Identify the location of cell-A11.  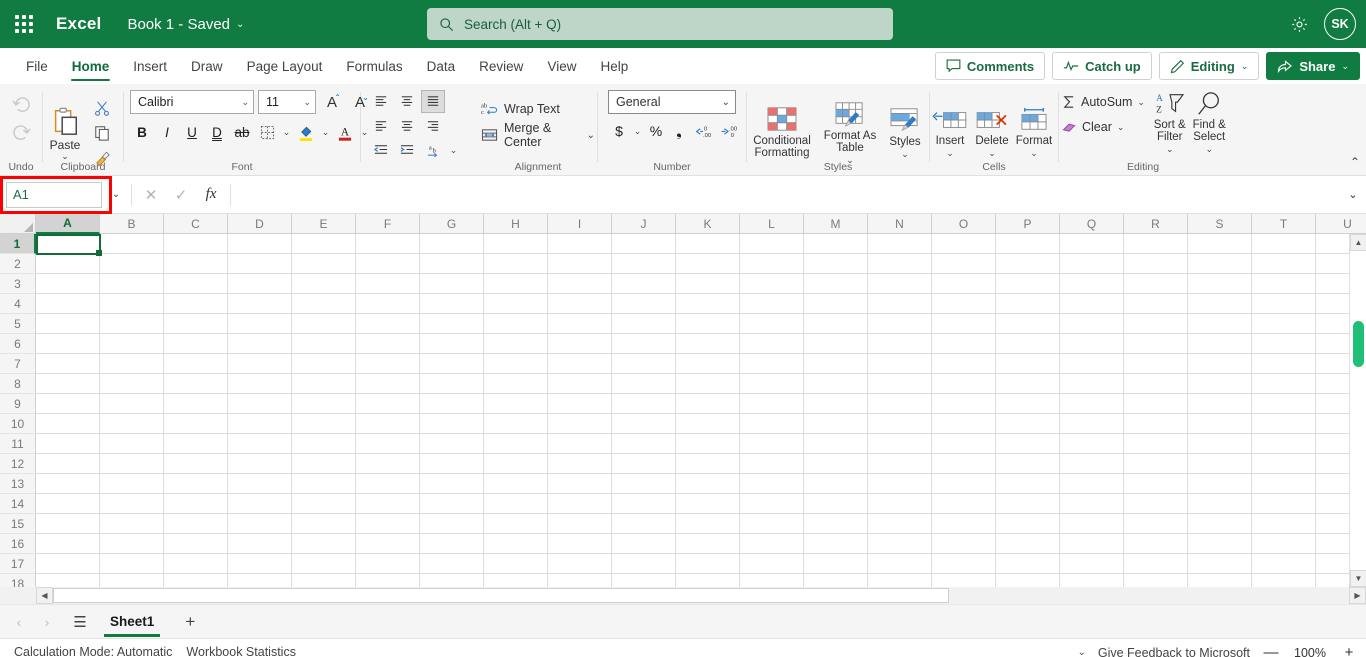
(68, 444).